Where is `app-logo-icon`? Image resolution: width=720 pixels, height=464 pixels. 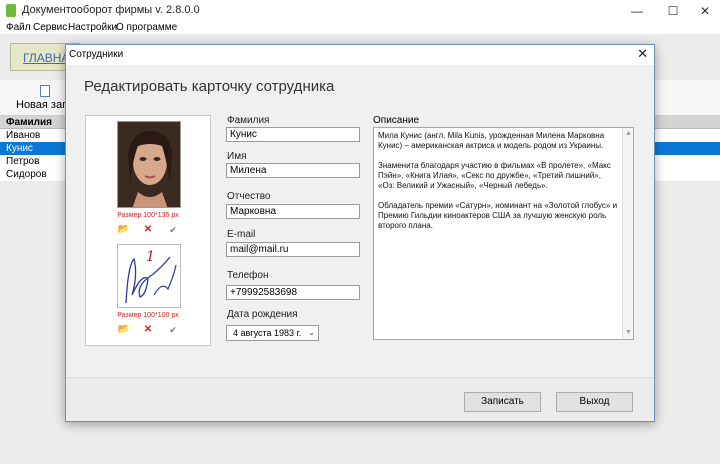 app-logo-icon is located at coordinates (11, 10).